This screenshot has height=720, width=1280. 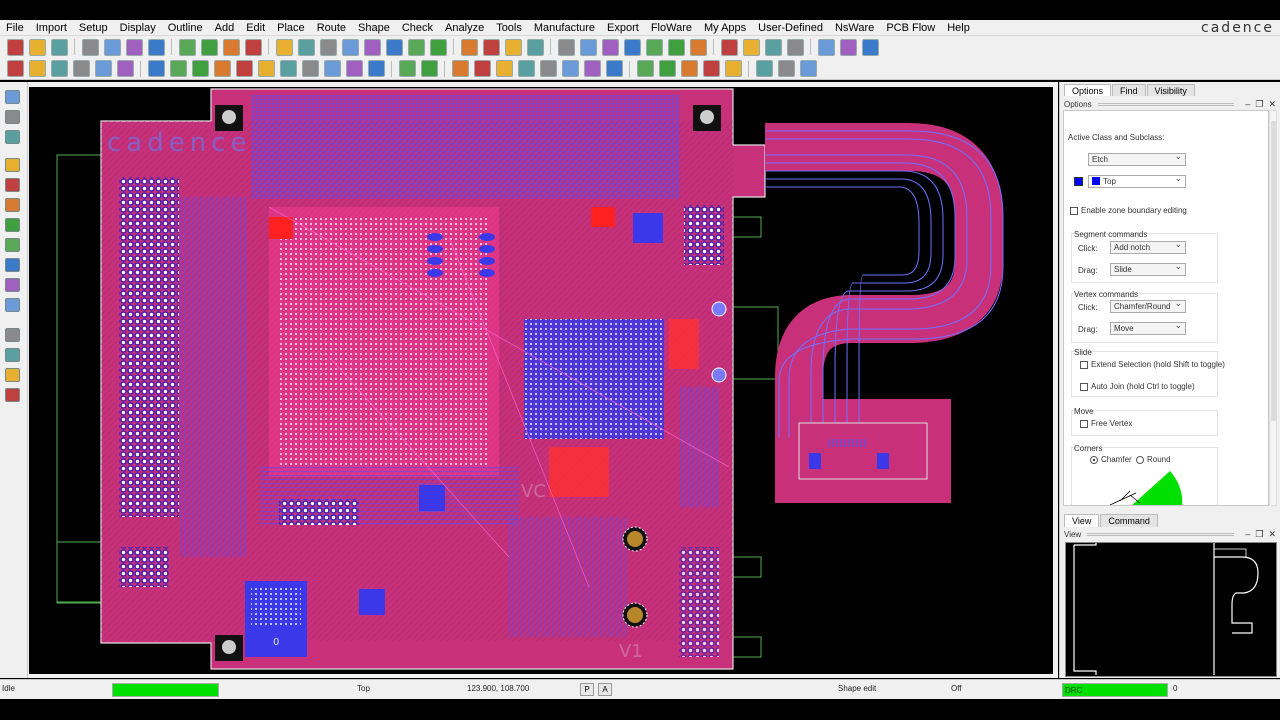 What do you see at coordinates (1078, 181) in the screenshot?
I see `subclass-color-swatch` at bounding box center [1078, 181].